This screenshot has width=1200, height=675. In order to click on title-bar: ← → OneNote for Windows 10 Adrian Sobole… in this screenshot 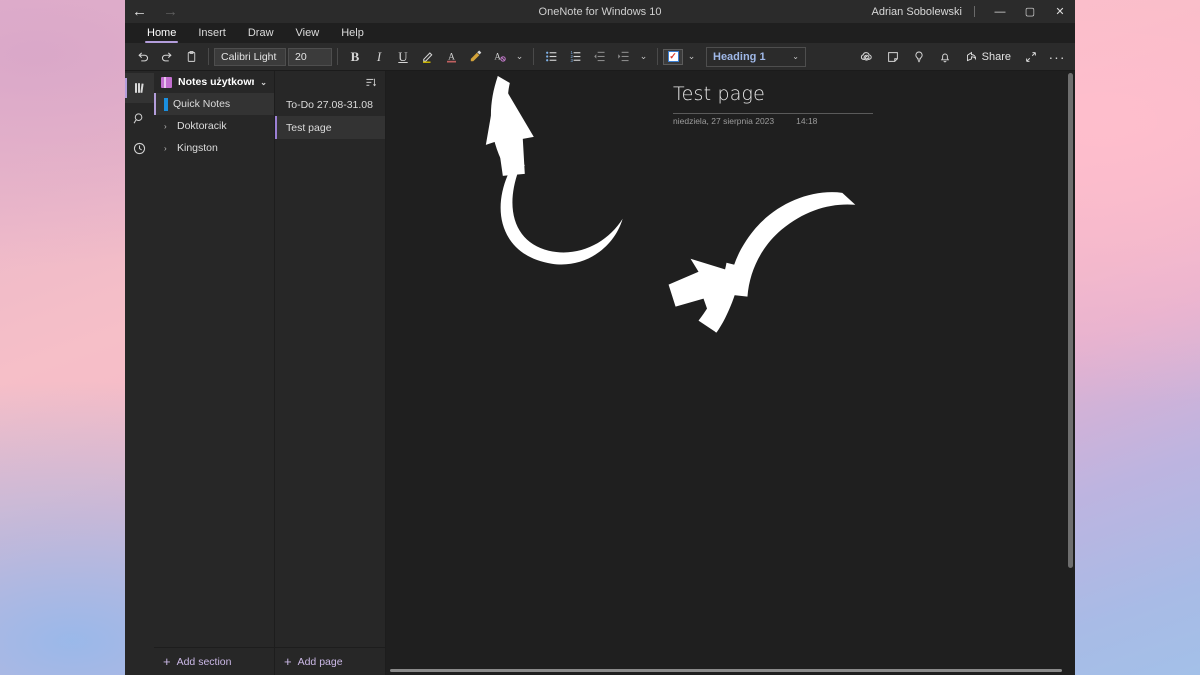, I will do `click(600, 11)`.